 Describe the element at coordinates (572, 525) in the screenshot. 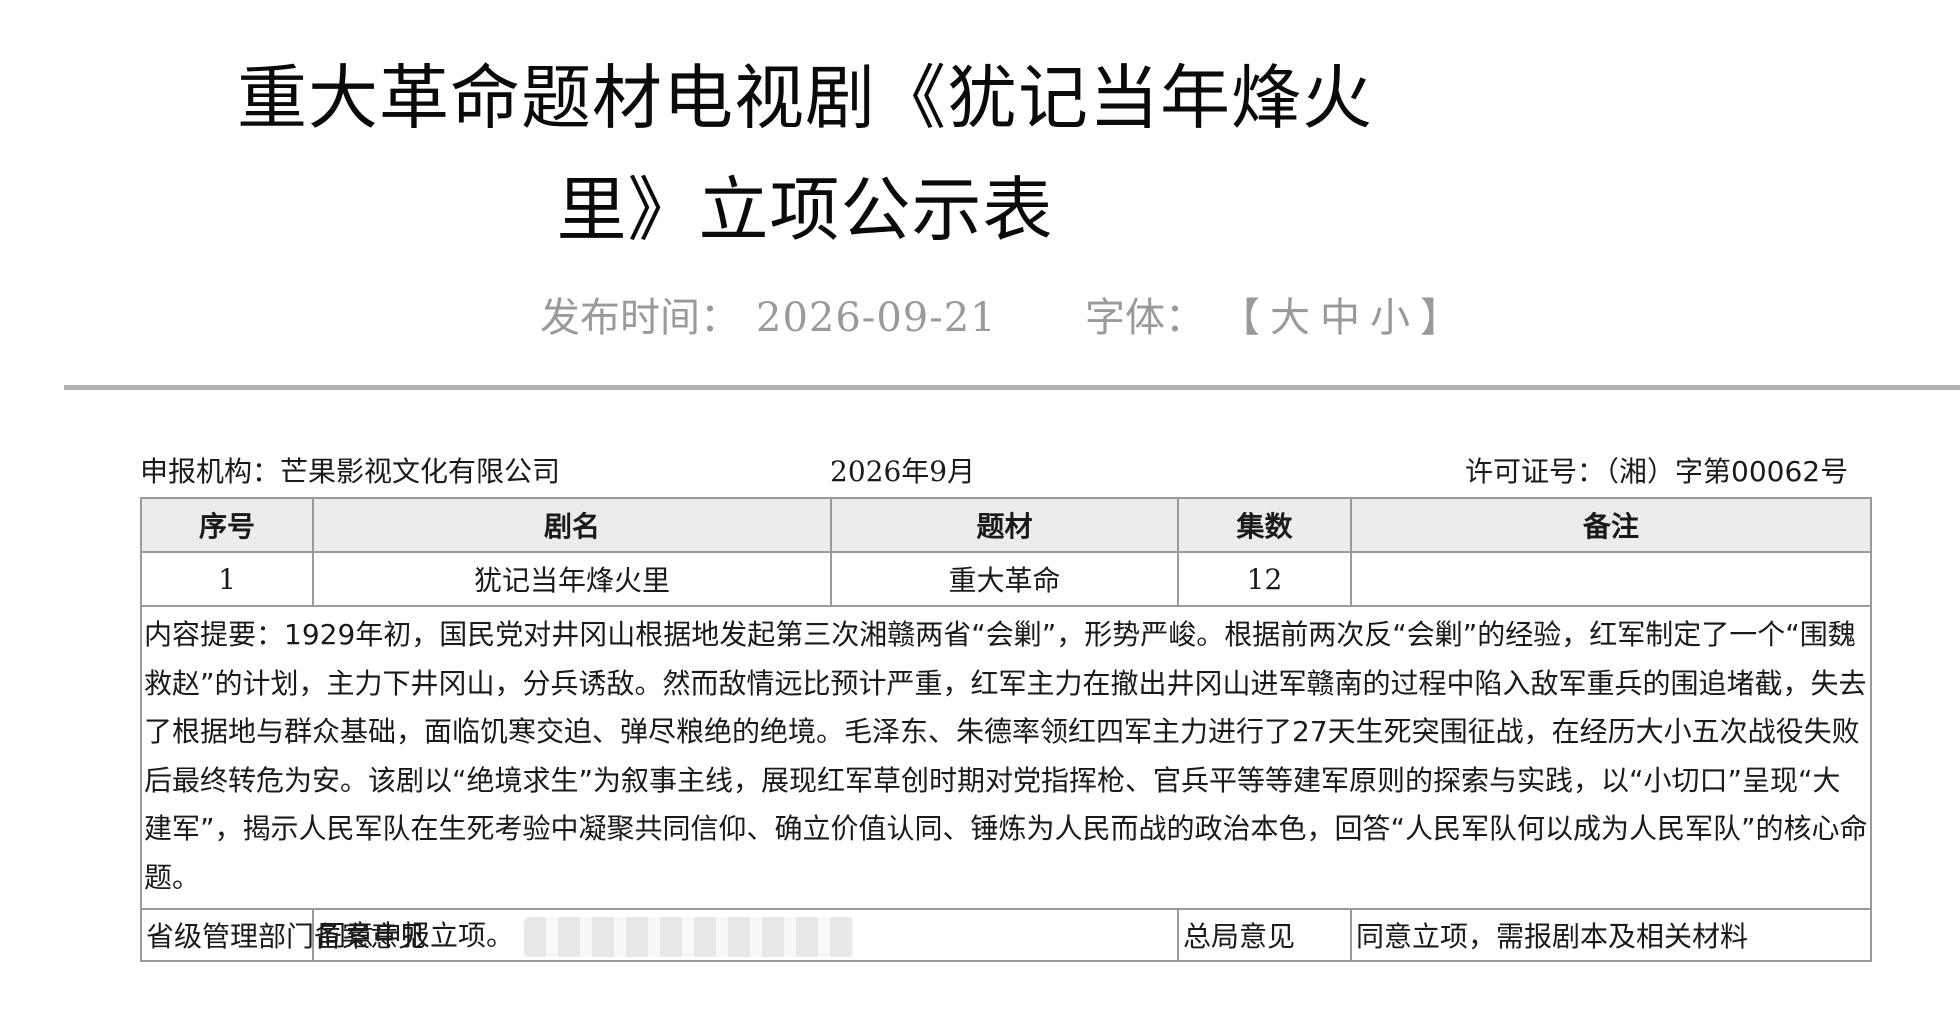

I see `header-name: 剧名` at that location.